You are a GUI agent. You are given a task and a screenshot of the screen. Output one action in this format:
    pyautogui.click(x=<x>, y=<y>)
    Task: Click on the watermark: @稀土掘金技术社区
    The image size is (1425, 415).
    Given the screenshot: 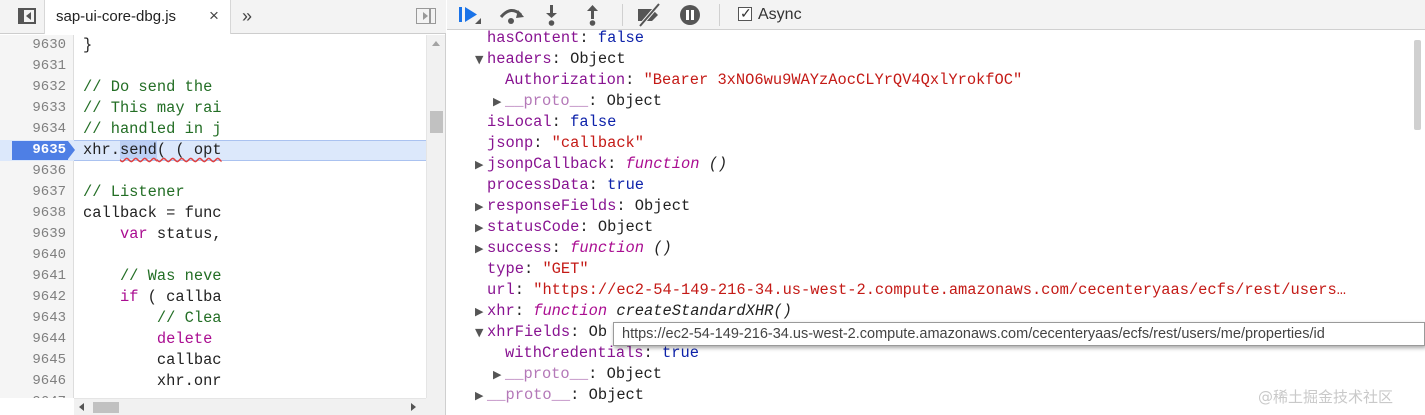 What is the action you would take?
    pyautogui.click(x=1326, y=397)
    